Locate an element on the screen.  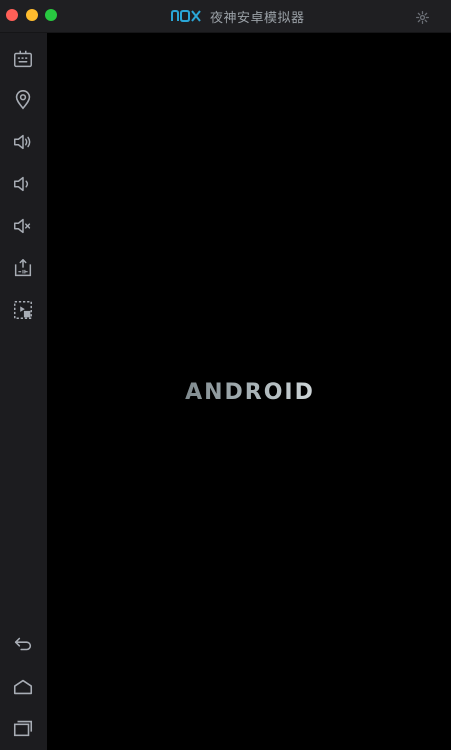
window-title: 夜神安卓模拟器 is located at coordinates (257, 18).